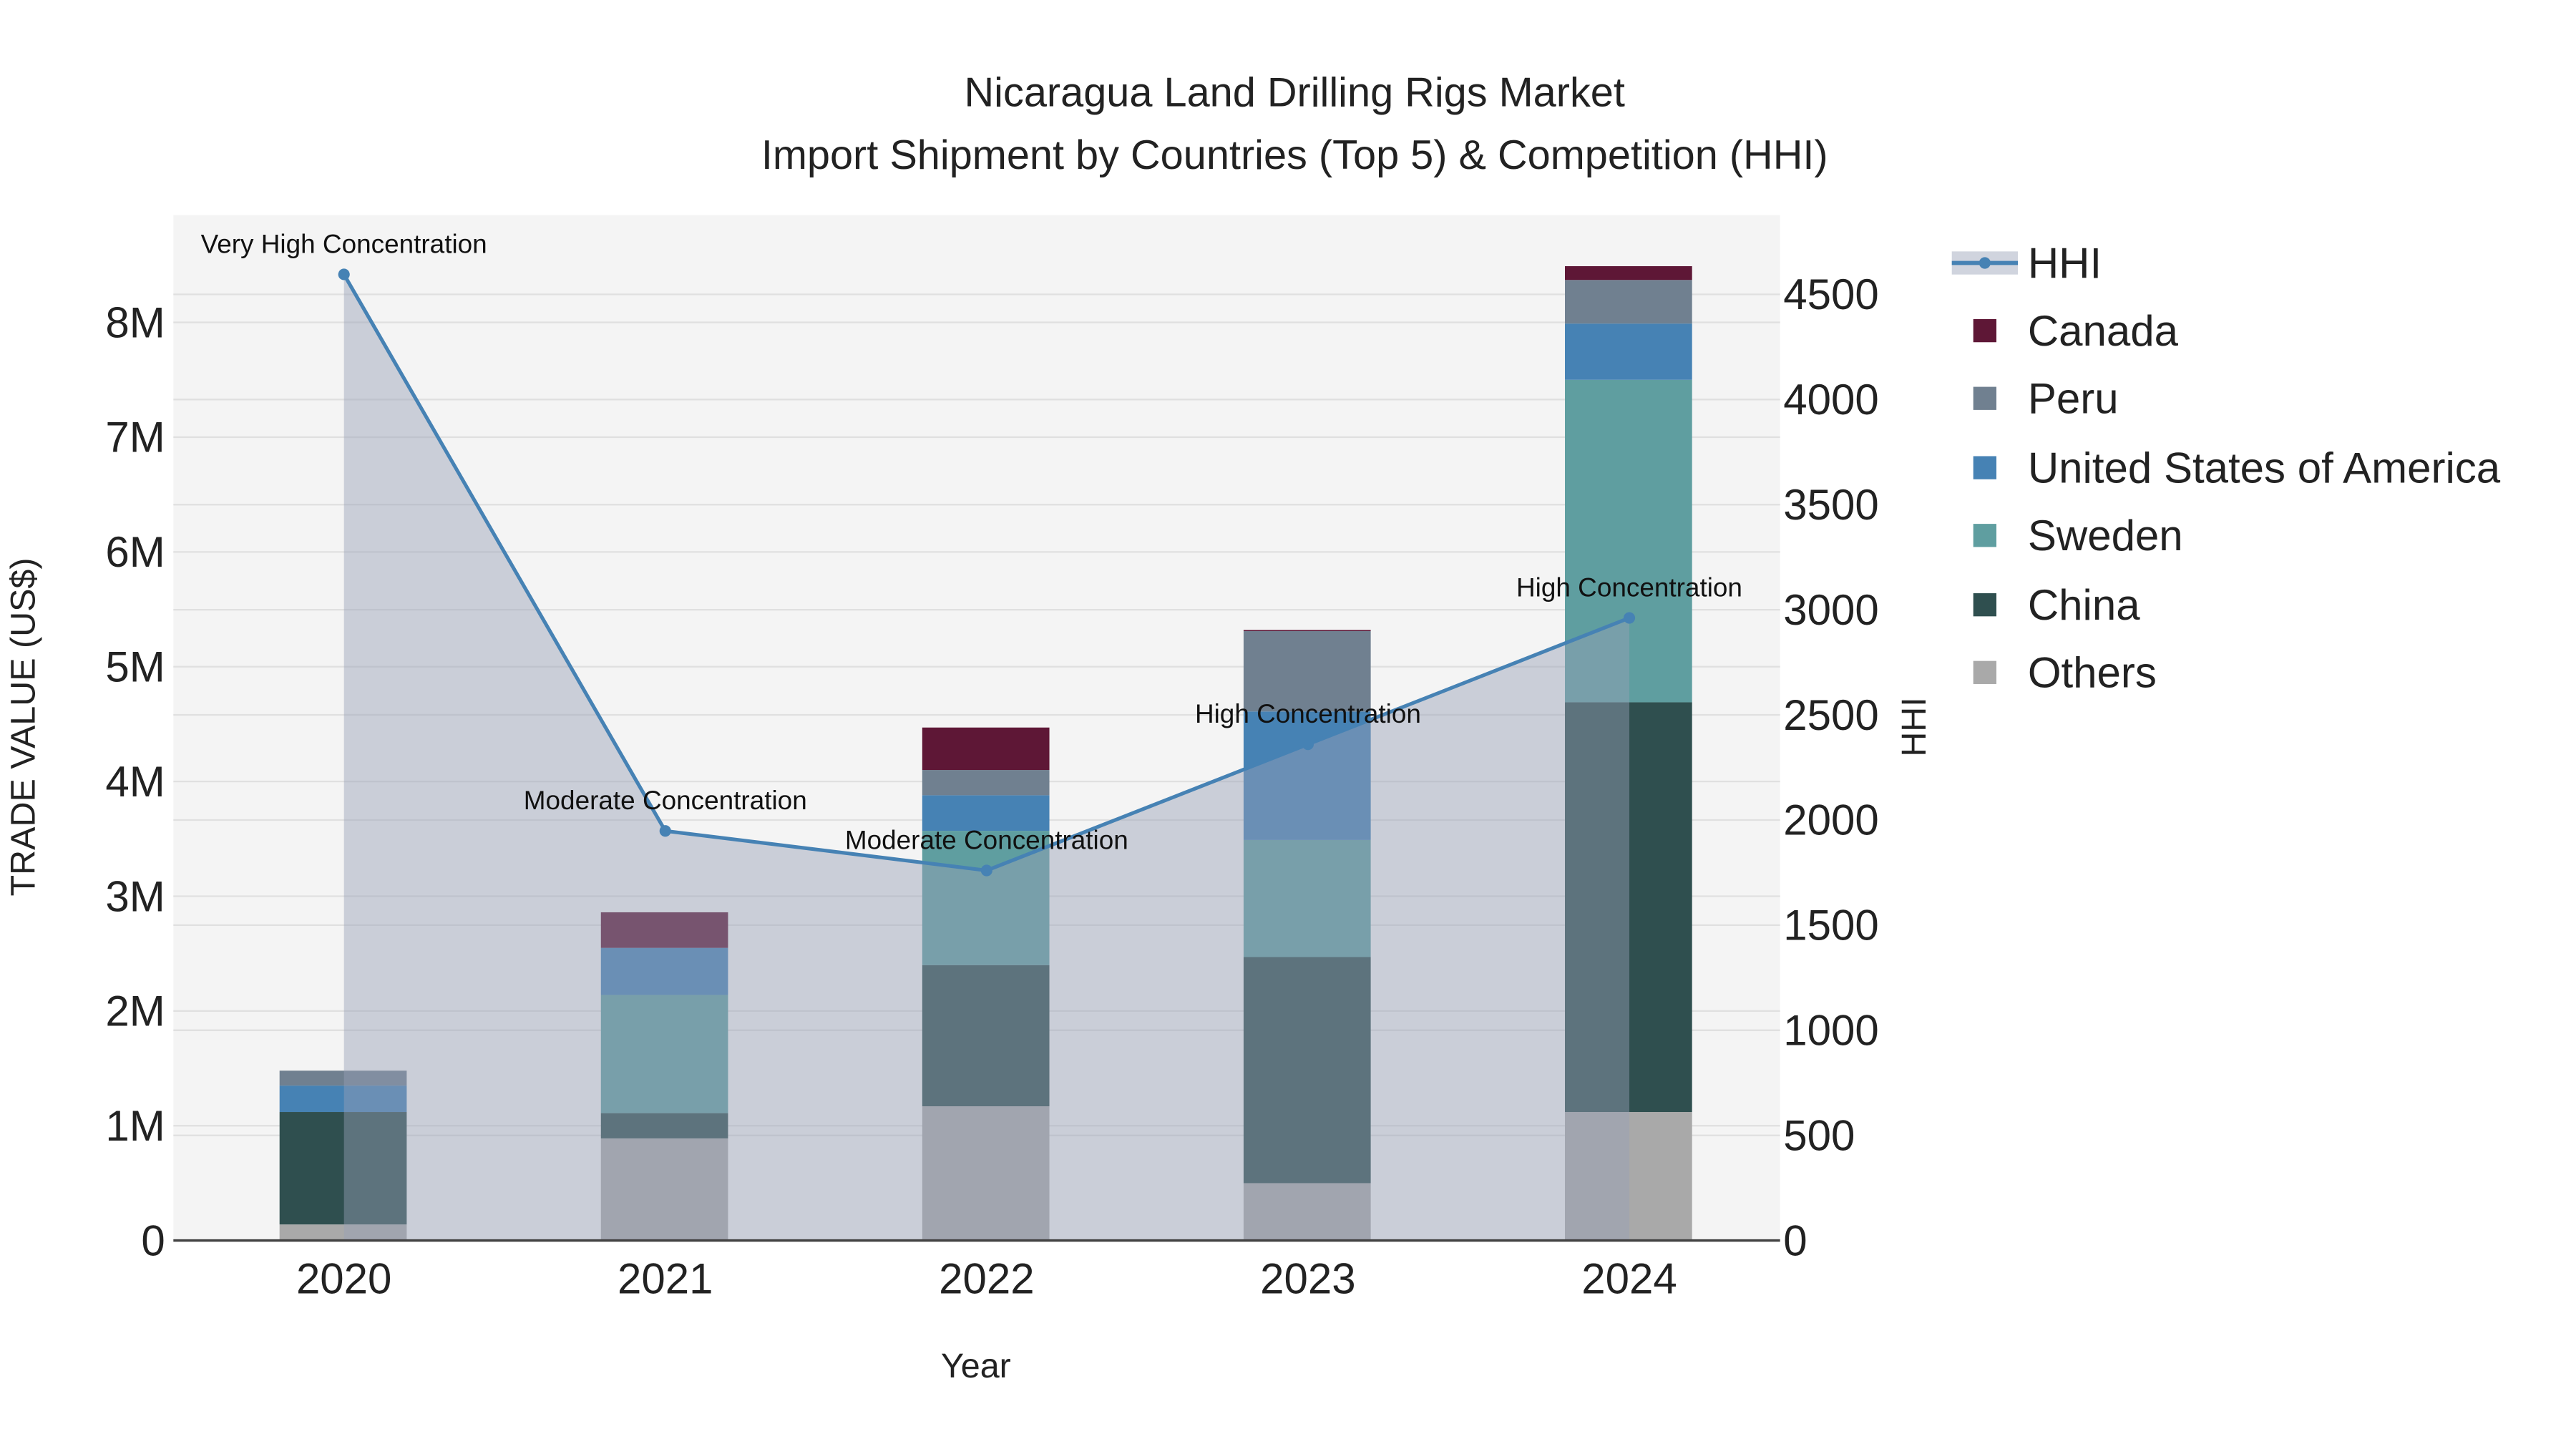  I want to click on y2-axis-ticks: 0 500 1000 1500 2000 2500 3000 3500 4000 4500, so click(1830, 767).